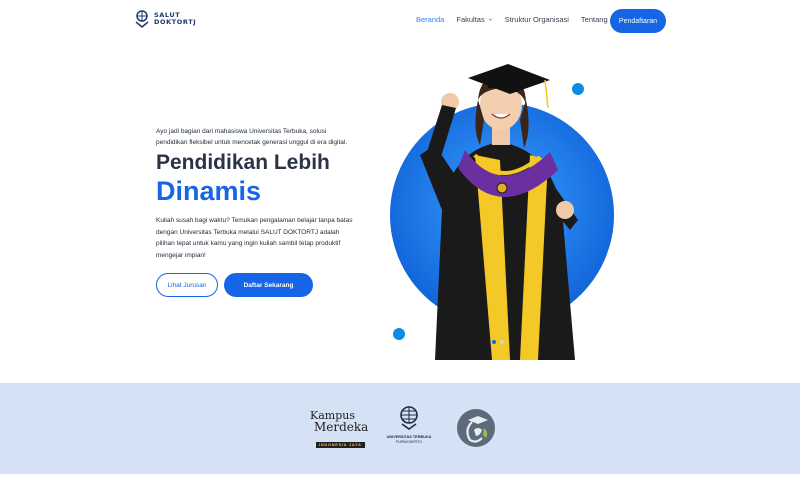 The width and height of the screenshot is (800, 490). What do you see at coordinates (470, 19) in the screenshot?
I see `nav-item-label: Fakultas` at bounding box center [470, 19].